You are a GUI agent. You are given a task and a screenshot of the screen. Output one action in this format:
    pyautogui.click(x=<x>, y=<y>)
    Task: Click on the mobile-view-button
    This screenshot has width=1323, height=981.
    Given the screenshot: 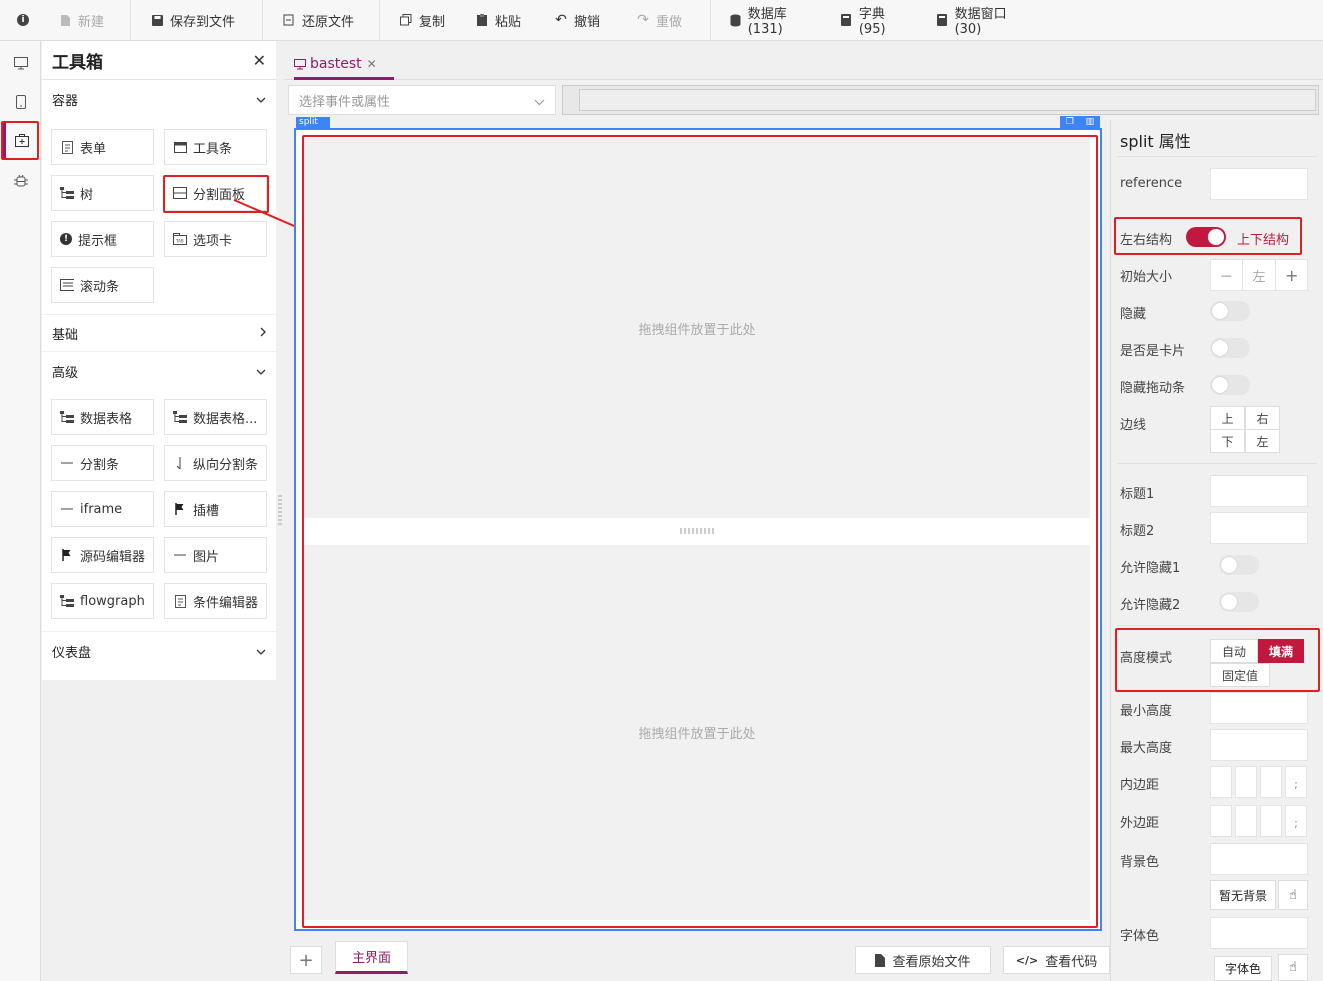 What is the action you would take?
    pyautogui.click(x=20, y=101)
    